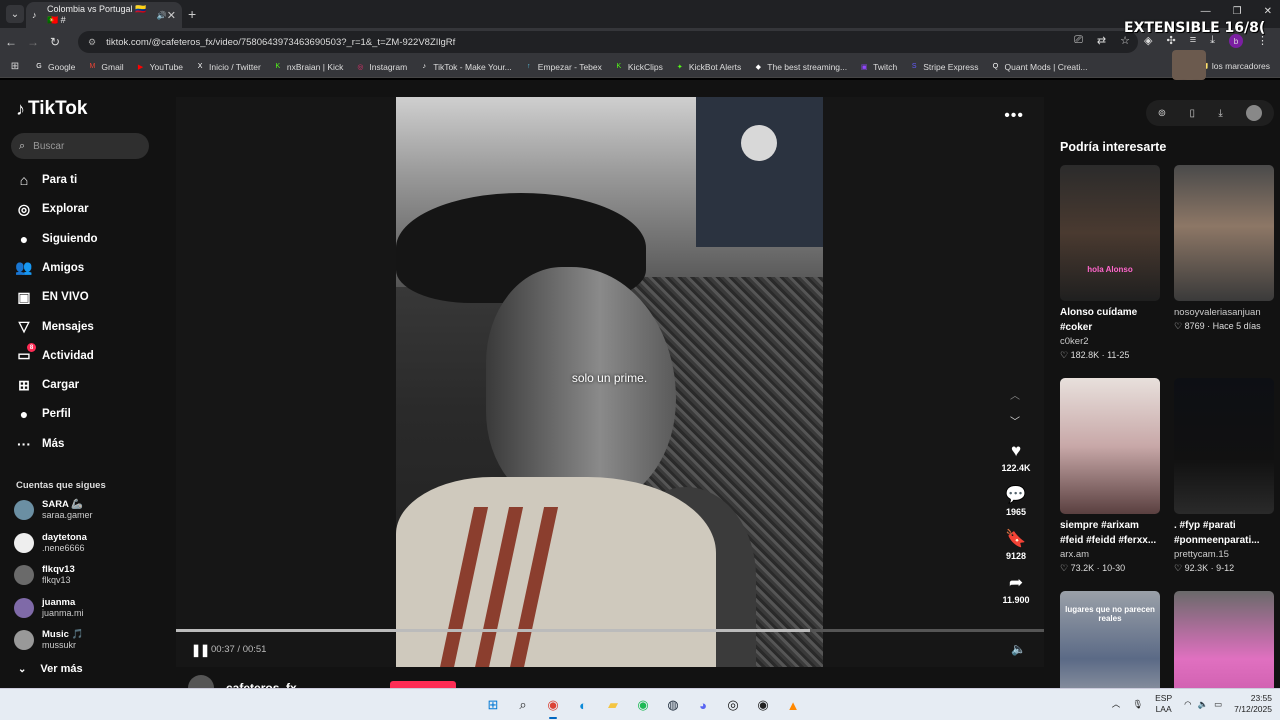 Image resolution: width=1280 pixels, height=720 pixels. I want to click on browser-tab-active: ♪ Colombia vs Portugal 🇨🇴🇵🇹 # 🔊 ✕, so click(104, 15).